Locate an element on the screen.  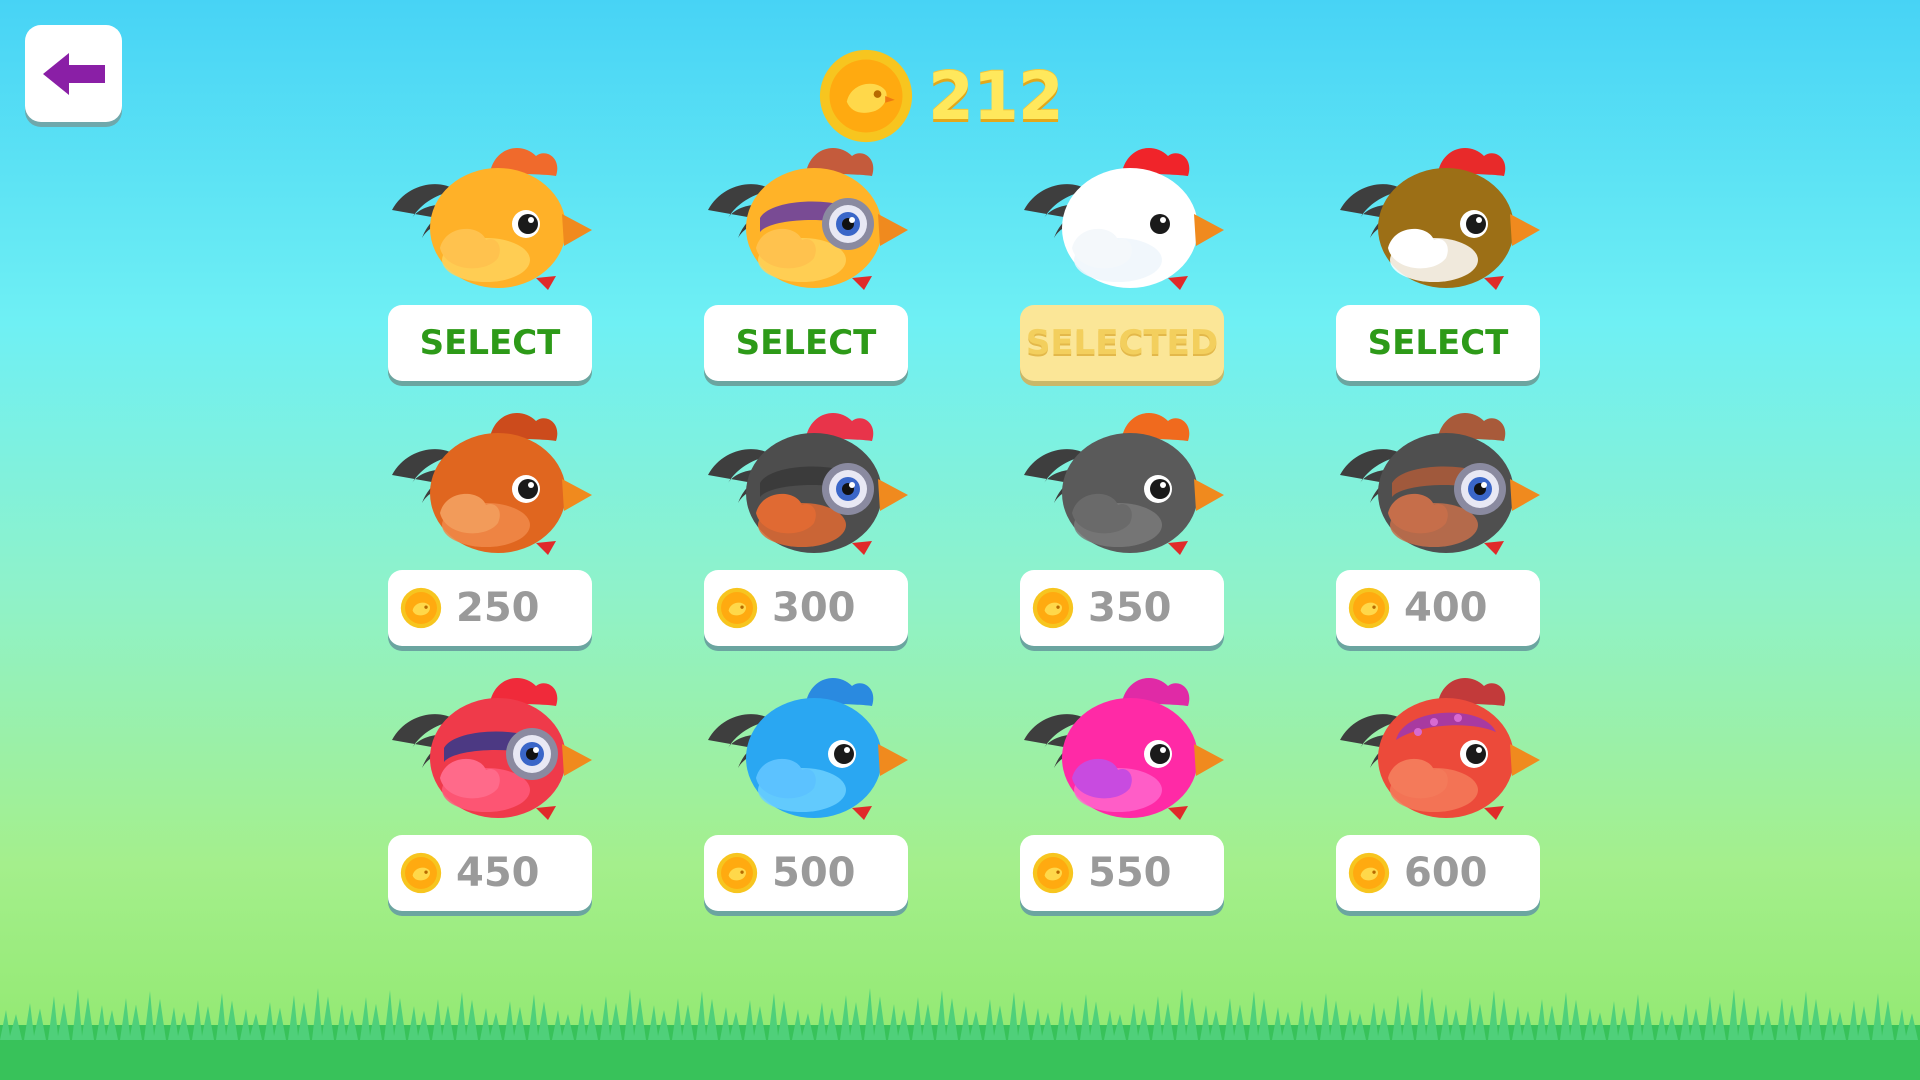
price-label: 550 is located at coordinates (1130, 873).